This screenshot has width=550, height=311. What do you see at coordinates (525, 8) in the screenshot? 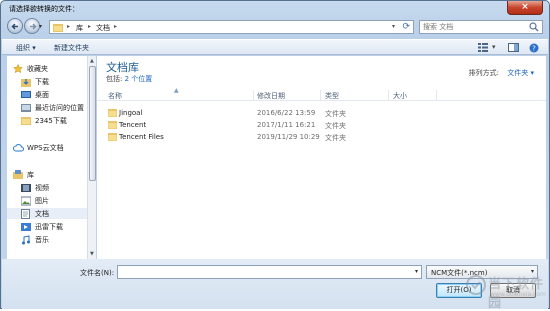
I see `close-button: ×` at bounding box center [525, 8].